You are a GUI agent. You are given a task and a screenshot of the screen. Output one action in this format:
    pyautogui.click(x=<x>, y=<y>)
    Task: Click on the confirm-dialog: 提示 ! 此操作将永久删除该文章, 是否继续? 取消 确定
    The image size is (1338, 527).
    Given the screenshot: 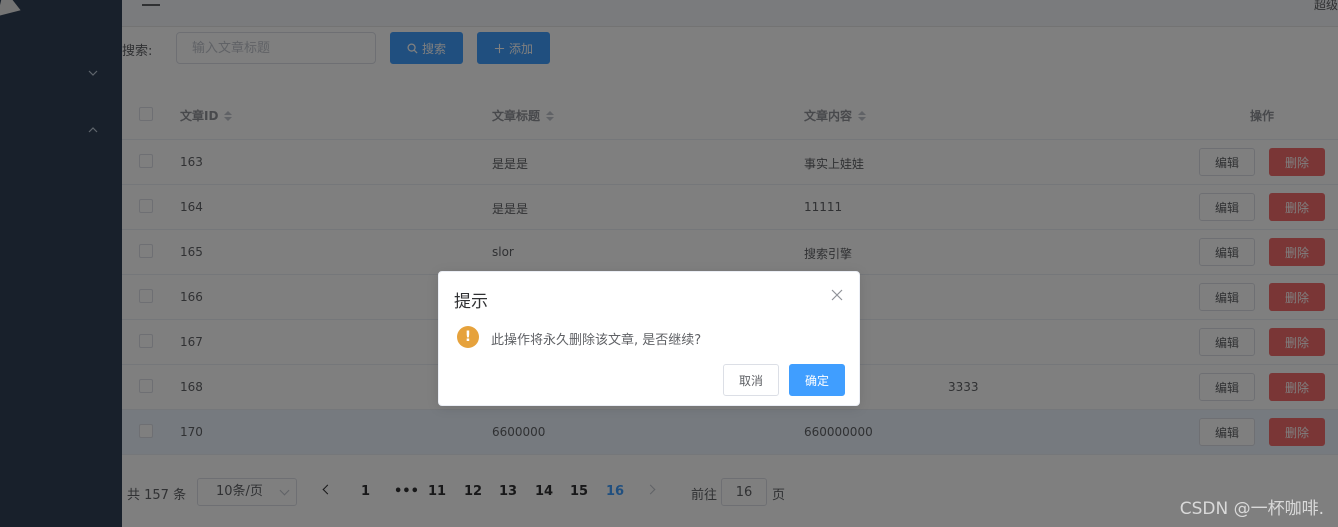 What is the action you would take?
    pyautogui.click(x=649, y=338)
    